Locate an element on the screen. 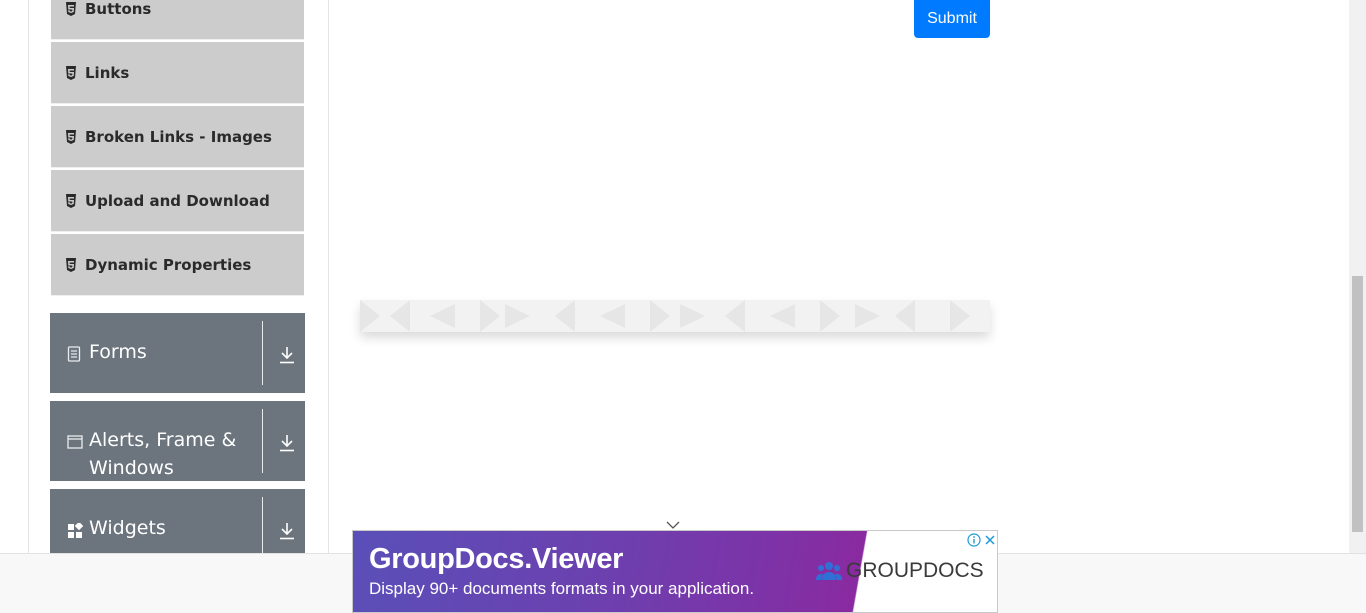 The height and width of the screenshot is (613, 1366). info-icon is located at coordinates (974, 539).